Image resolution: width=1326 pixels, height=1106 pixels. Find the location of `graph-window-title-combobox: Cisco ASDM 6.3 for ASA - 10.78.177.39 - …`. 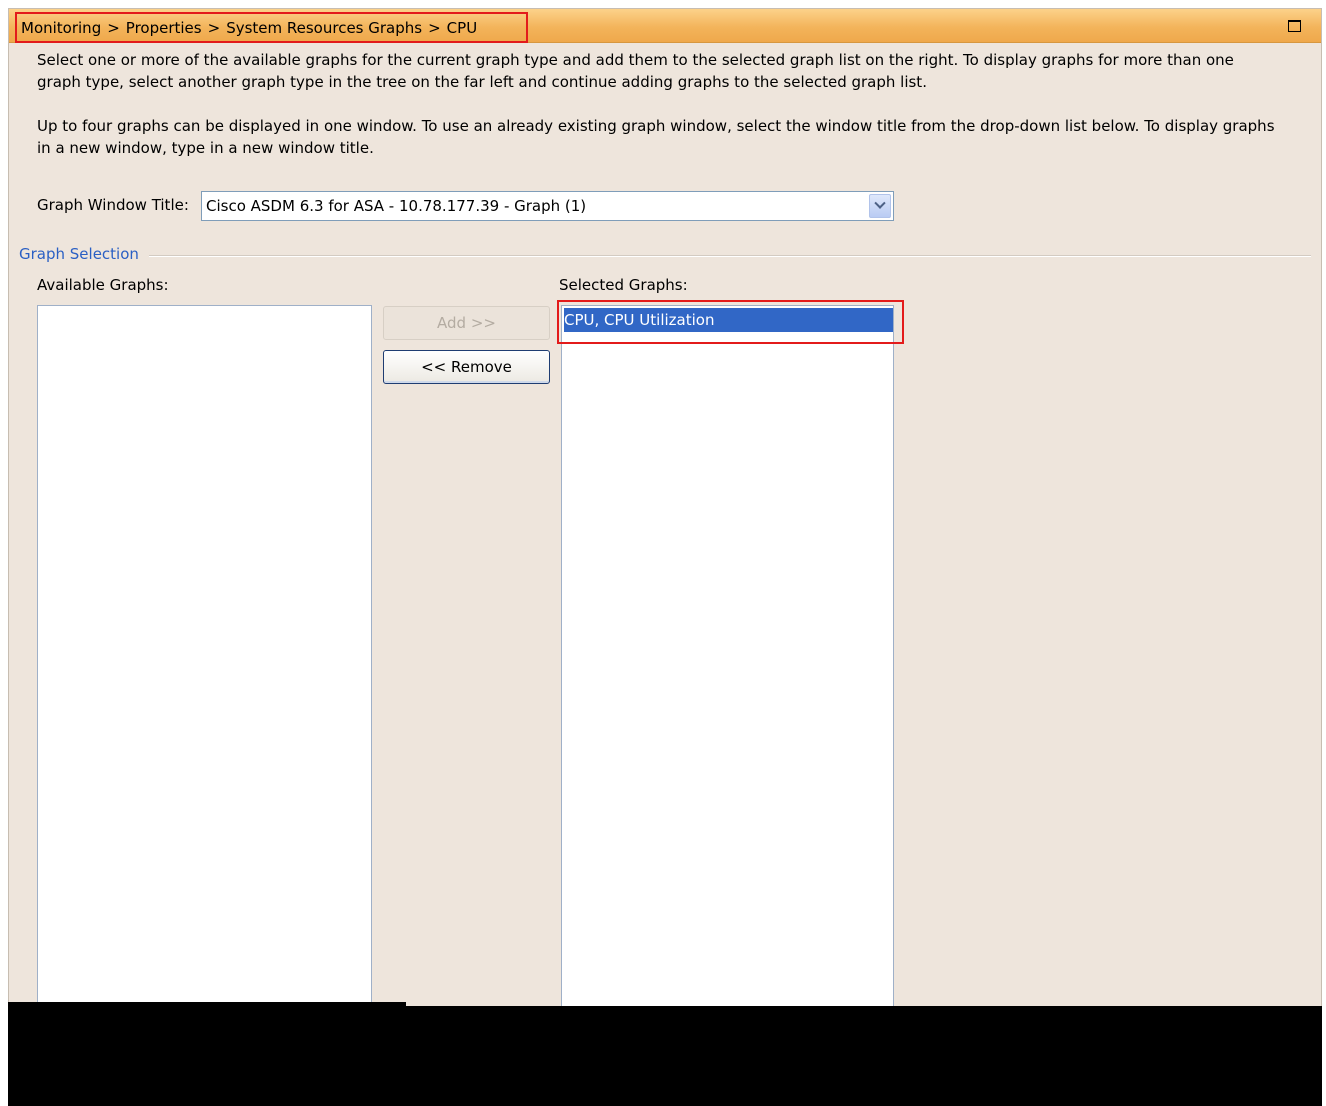

graph-window-title-combobox: Cisco ASDM 6.3 for ASA - 10.78.177.39 - … is located at coordinates (547, 206).